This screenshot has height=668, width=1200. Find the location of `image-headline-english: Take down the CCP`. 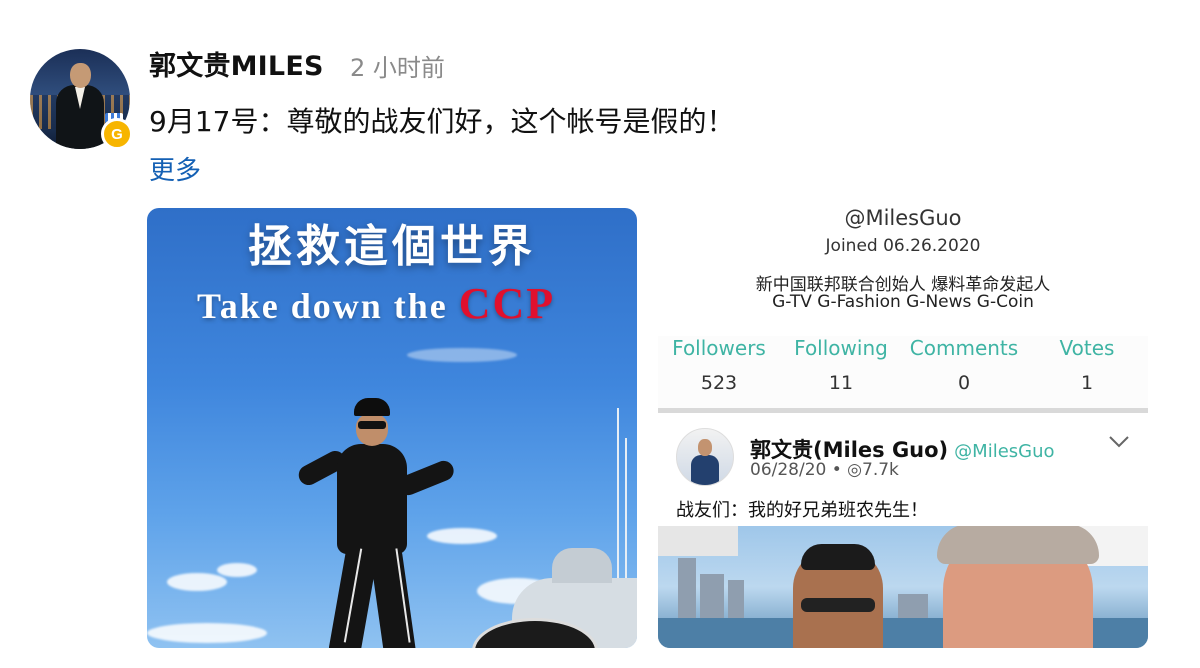

image-headline-english: Take down the CCP is located at coordinates (376, 303).